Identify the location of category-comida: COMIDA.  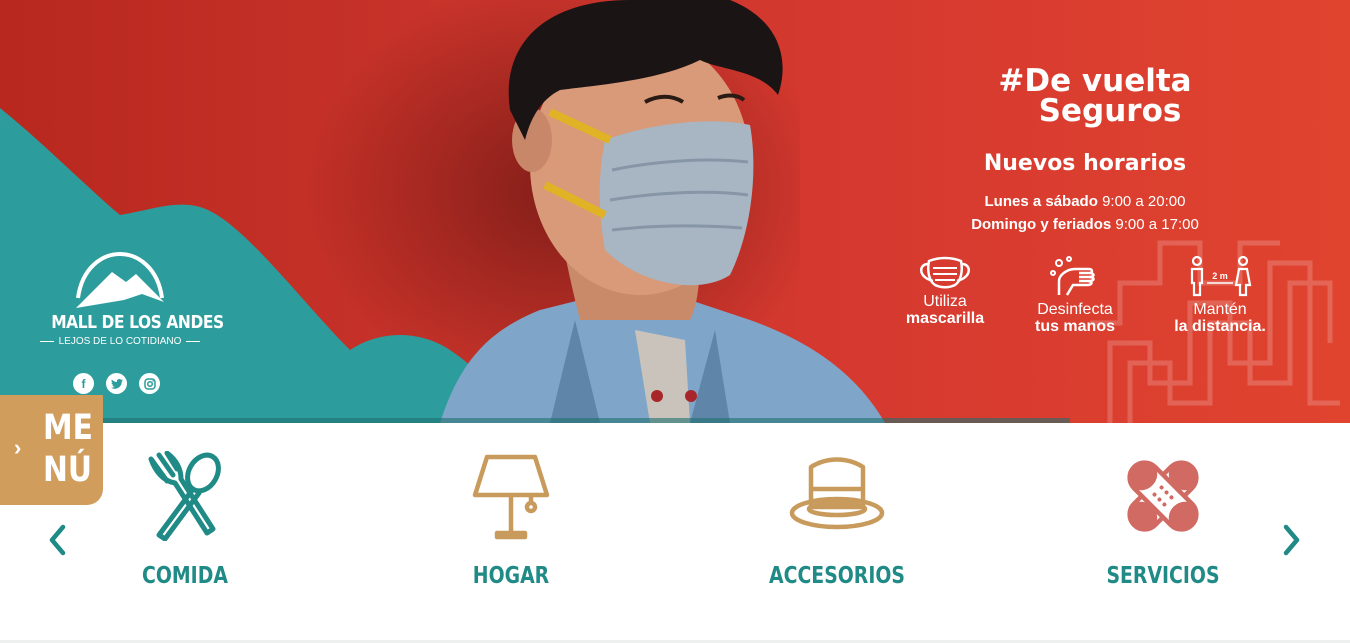
(185, 520).